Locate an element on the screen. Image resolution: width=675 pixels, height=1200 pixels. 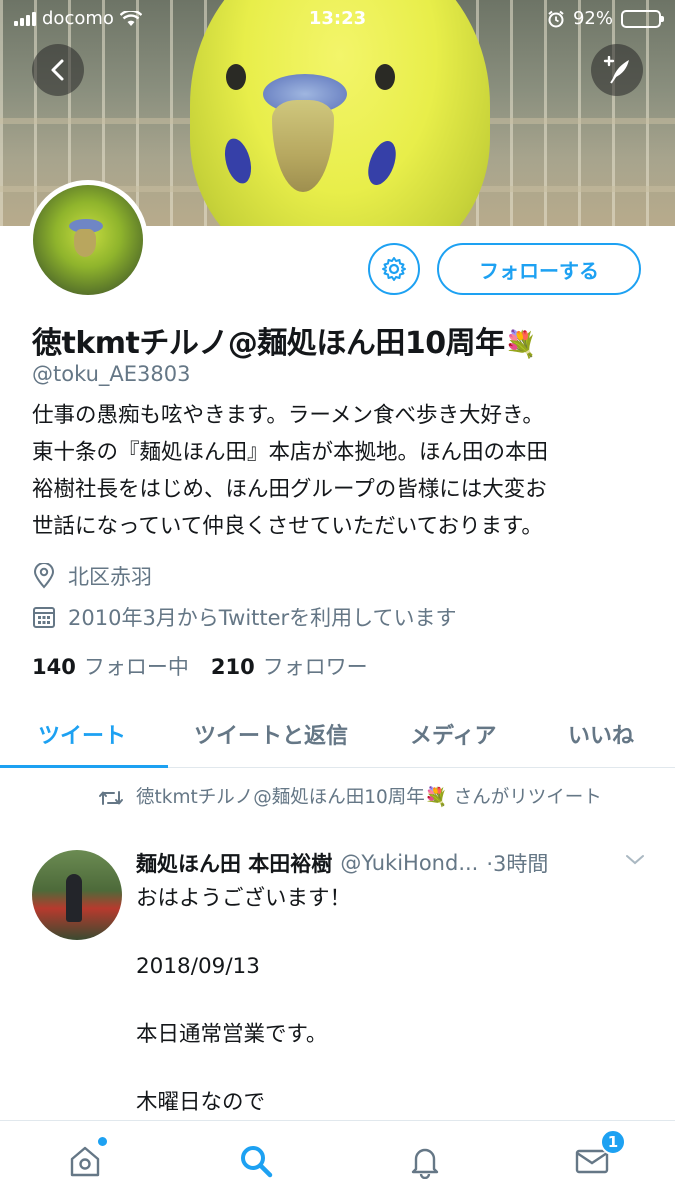
bio-line: 仕事の愚痴も呟やきます。ラーメン食べ歩き大好き。 is located at coordinates (288, 415).